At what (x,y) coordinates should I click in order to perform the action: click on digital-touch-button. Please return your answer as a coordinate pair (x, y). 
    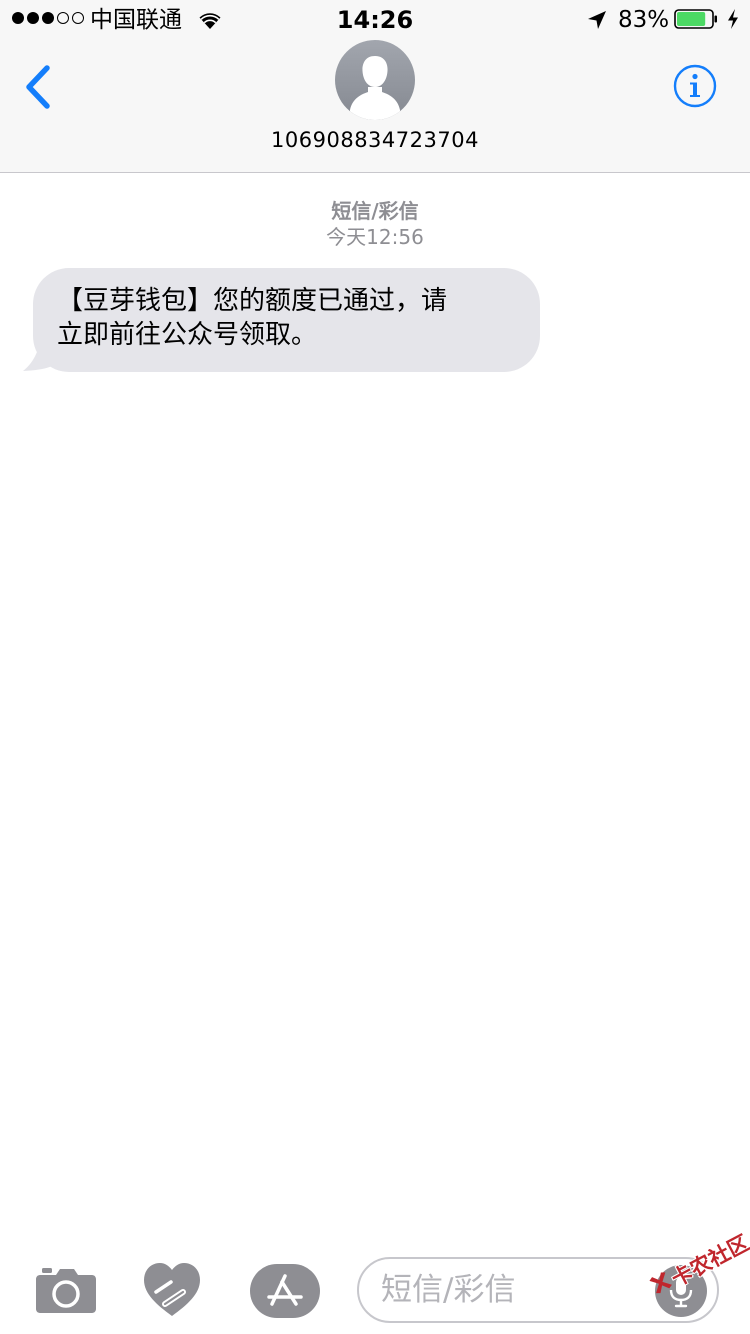
    Looking at the image, I should click on (172, 1290).